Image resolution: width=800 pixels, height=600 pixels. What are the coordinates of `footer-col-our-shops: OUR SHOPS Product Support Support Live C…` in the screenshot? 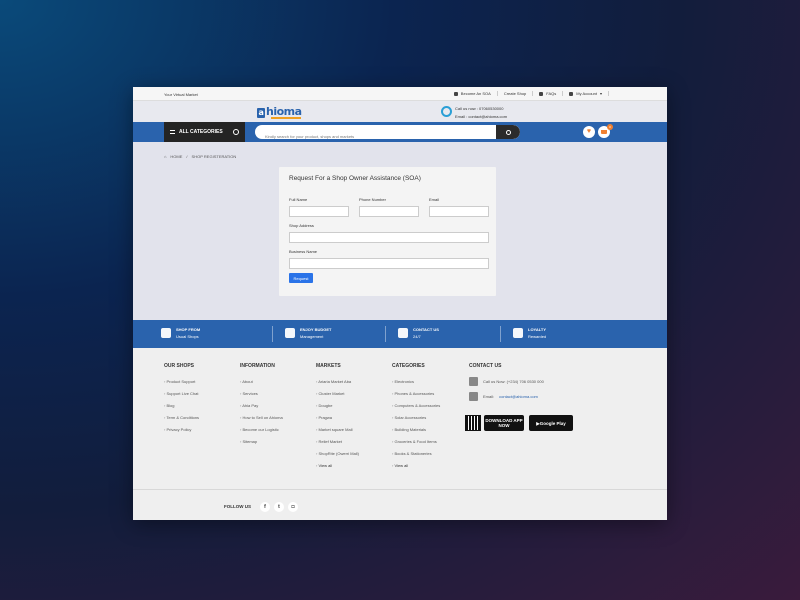 It's located at (181, 399).